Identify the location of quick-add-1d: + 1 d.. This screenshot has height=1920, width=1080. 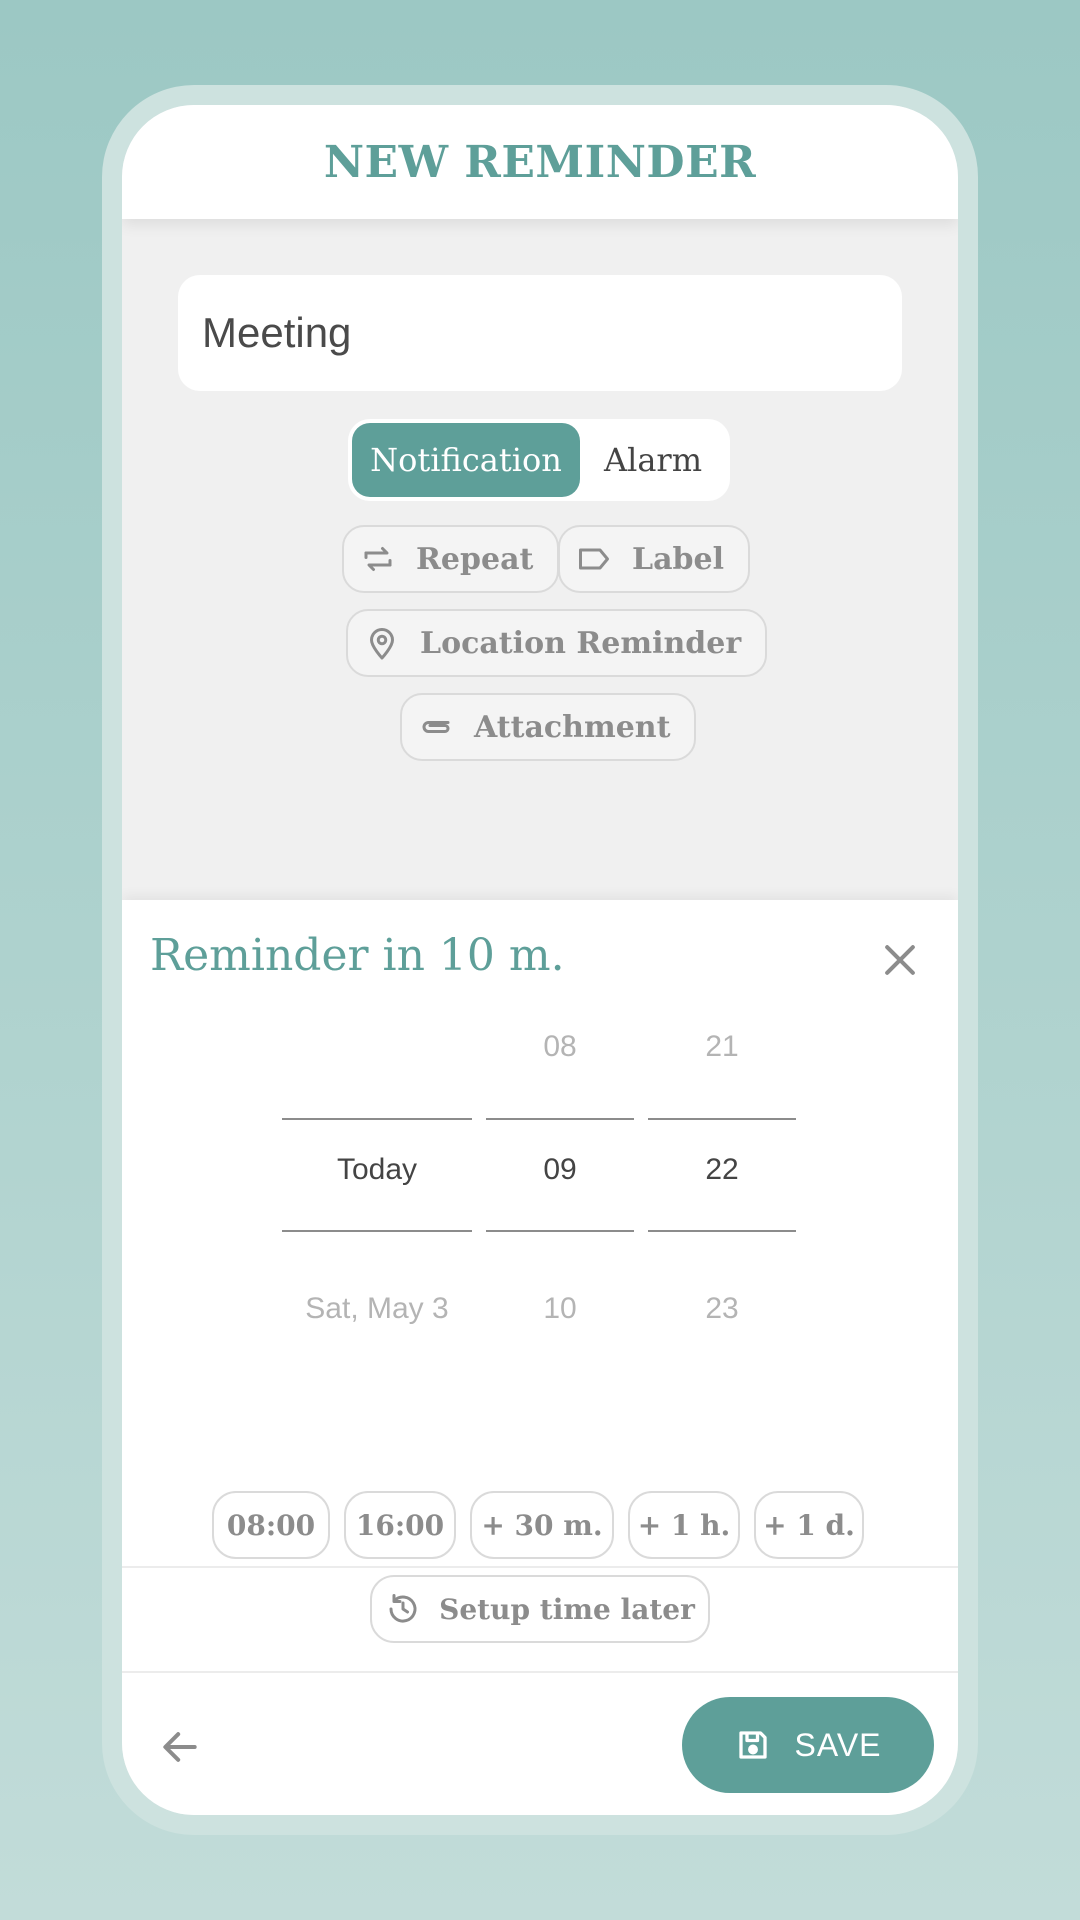
(809, 1525).